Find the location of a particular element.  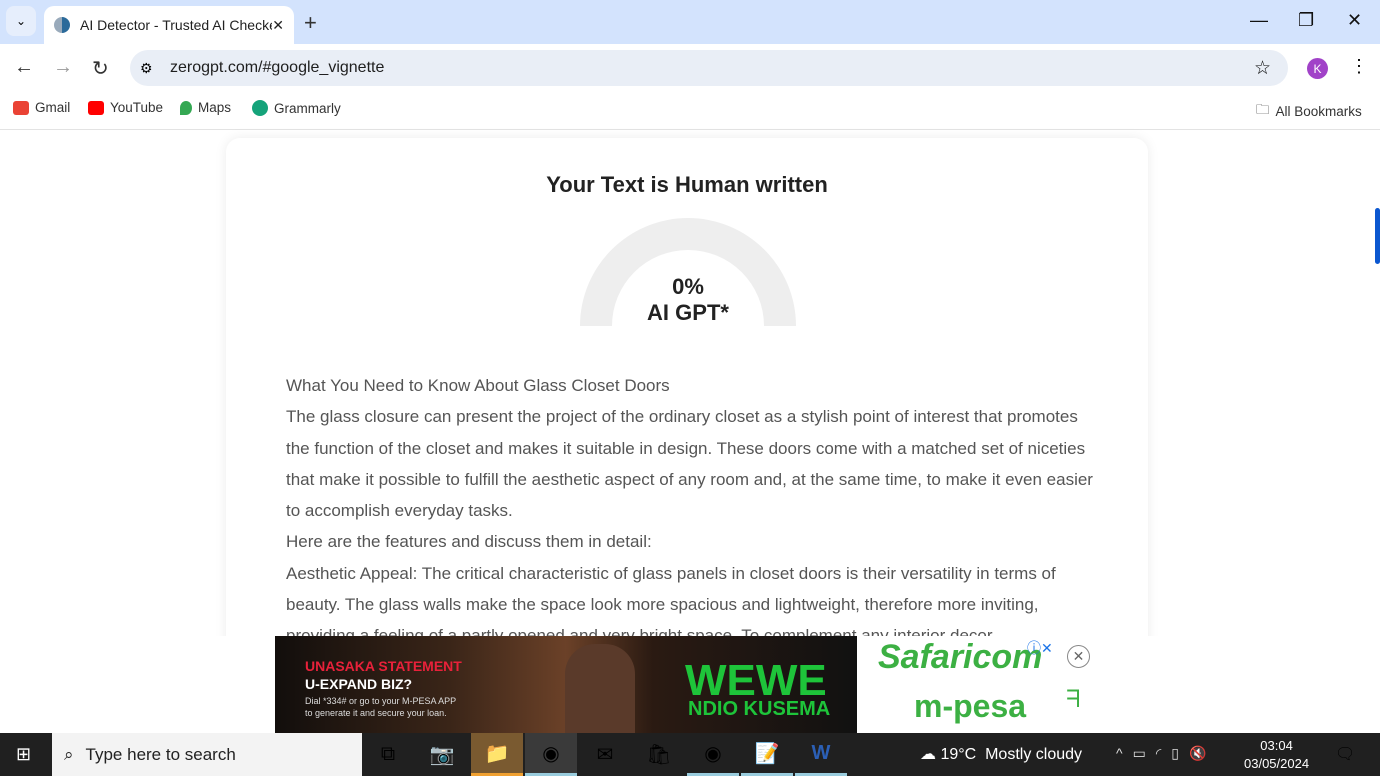

minimize-button: — is located at coordinates (1259, 20).